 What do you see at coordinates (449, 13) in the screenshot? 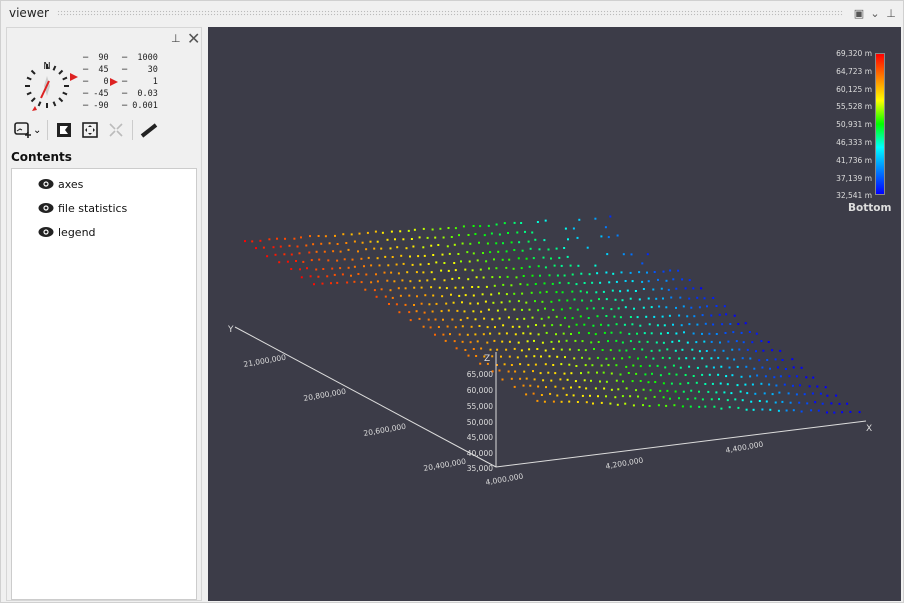
I see `drag-handle` at bounding box center [449, 13].